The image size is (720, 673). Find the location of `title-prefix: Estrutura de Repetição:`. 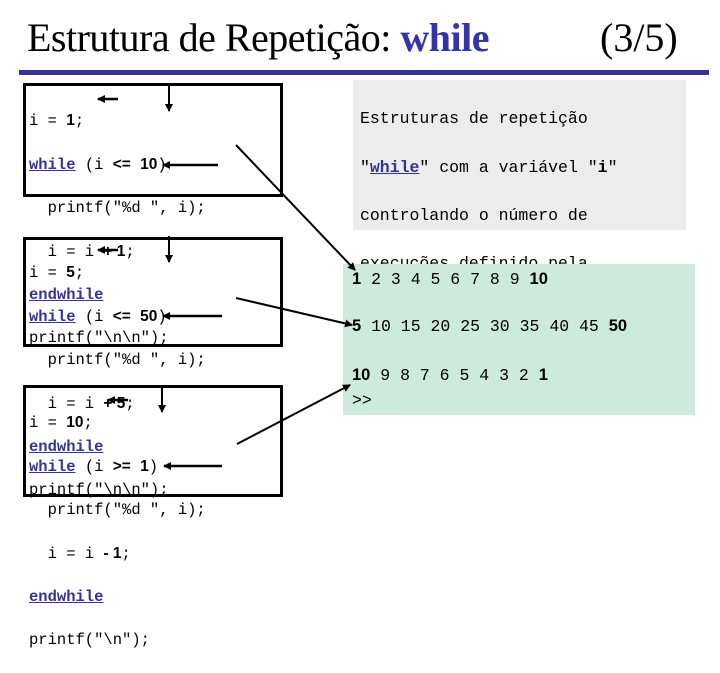

title-prefix: Estrutura de Repetição: is located at coordinates (214, 37).